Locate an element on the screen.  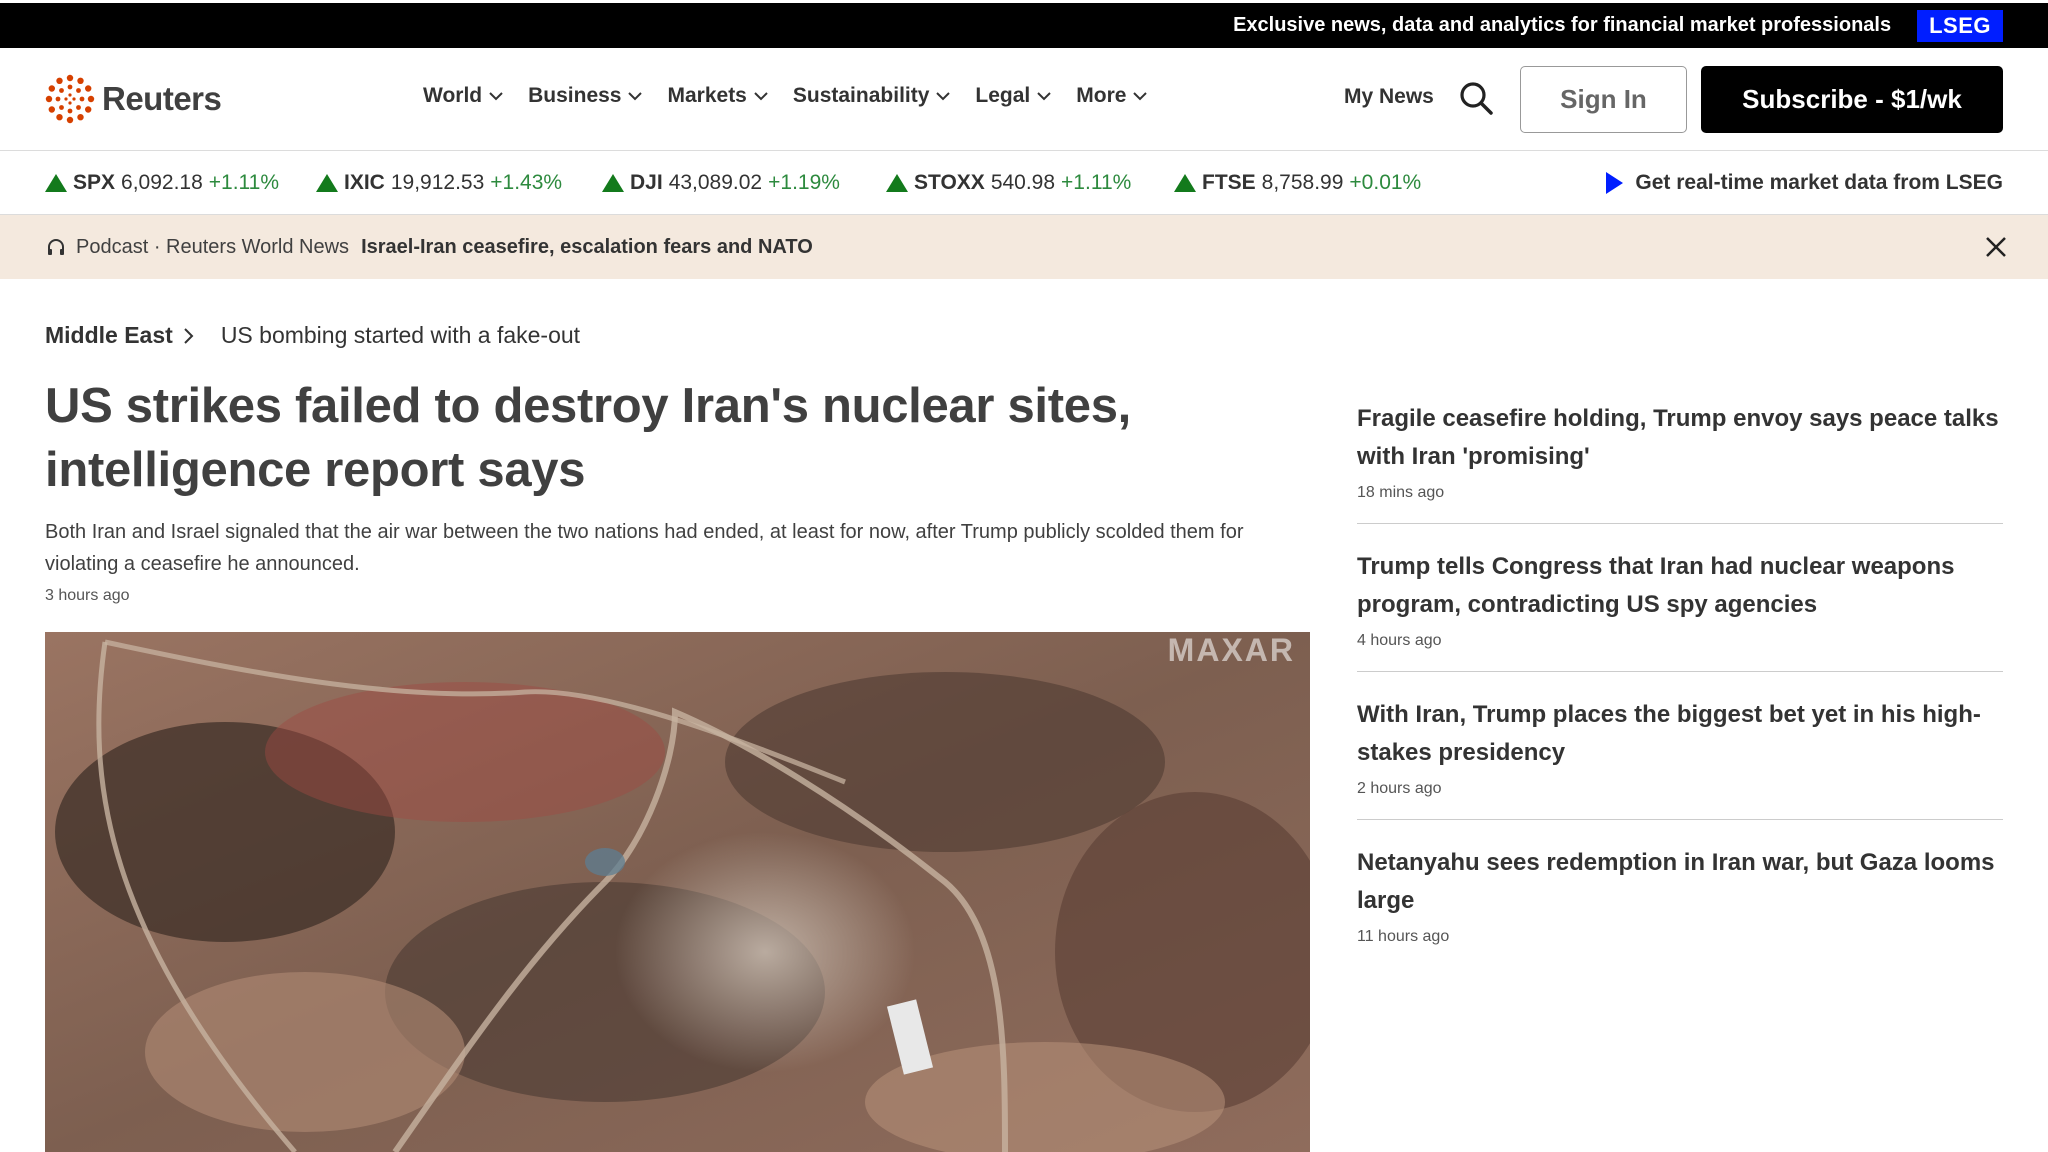
nav-label: World is located at coordinates (453, 95).